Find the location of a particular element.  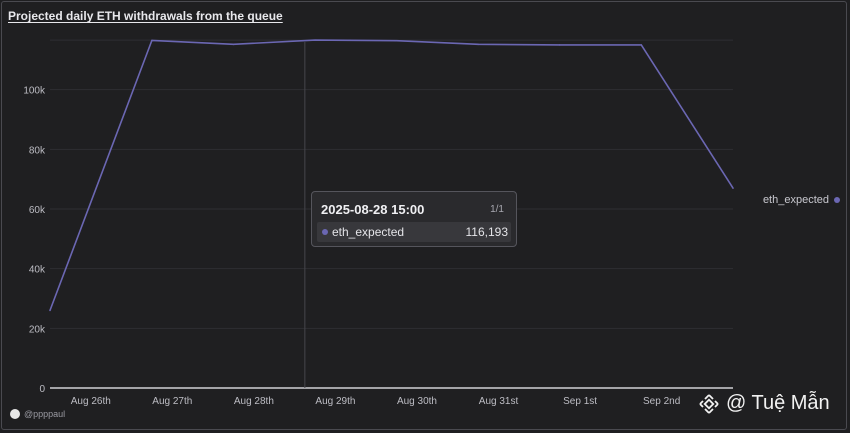

x-tick-label: Aug 29th is located at coordinates (335, 401).